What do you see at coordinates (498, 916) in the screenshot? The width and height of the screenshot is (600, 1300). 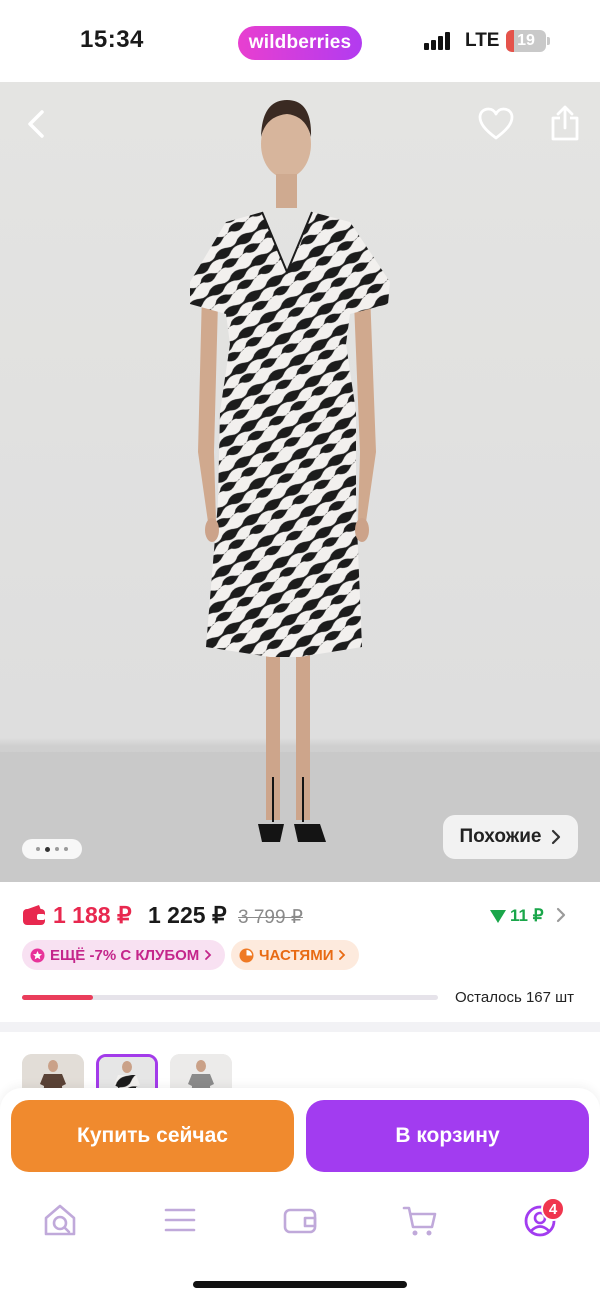 I see `down-triangle-icon` at bounding box center [498, 916].